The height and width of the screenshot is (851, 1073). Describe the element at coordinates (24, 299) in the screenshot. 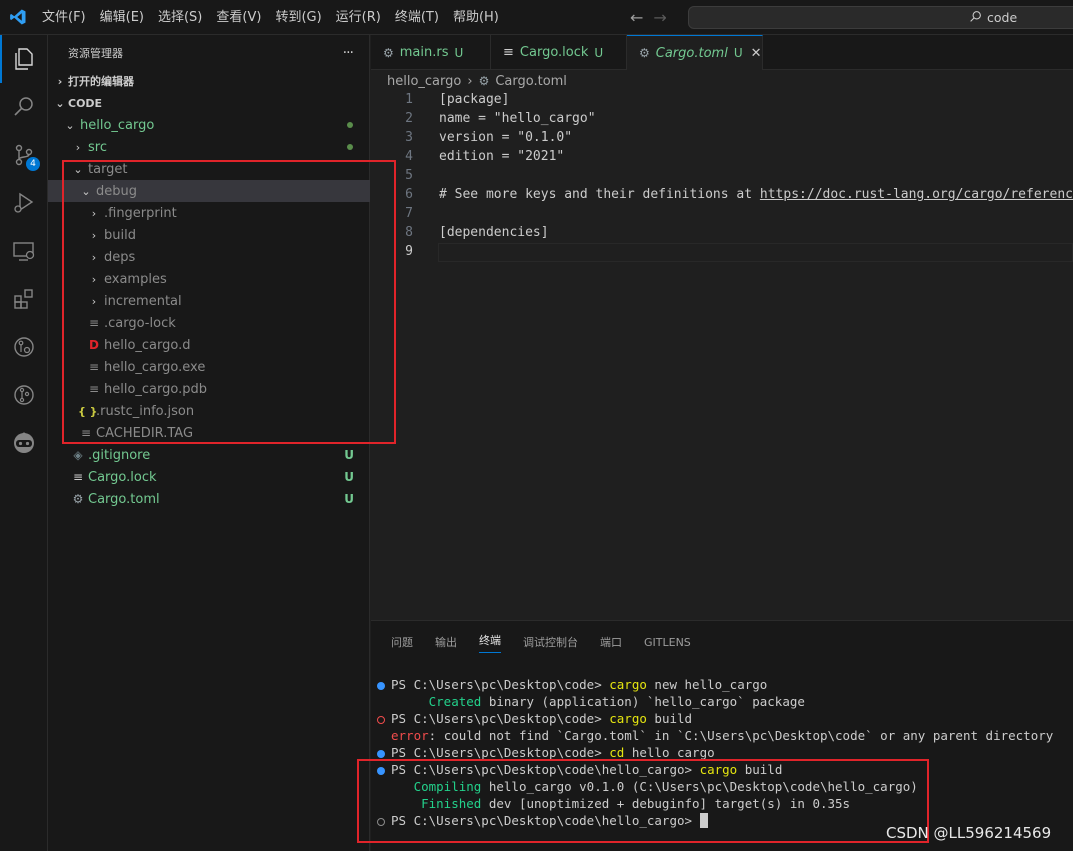

I see `extensions-icon` at that location.